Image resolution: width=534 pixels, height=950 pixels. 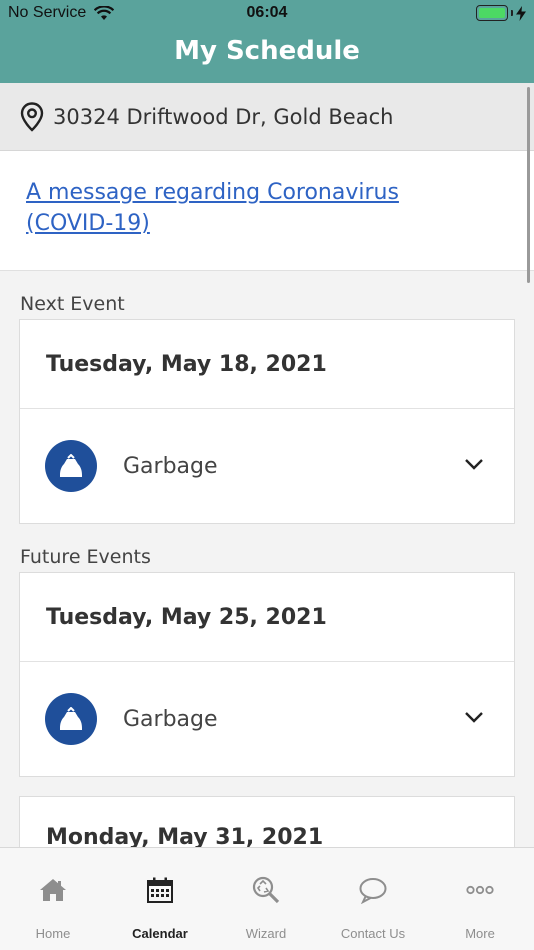 What do you see at coordinates (85, 557) in the screenshot?
I see `future-events-label: Future Events` at bounding box center [85, 557].